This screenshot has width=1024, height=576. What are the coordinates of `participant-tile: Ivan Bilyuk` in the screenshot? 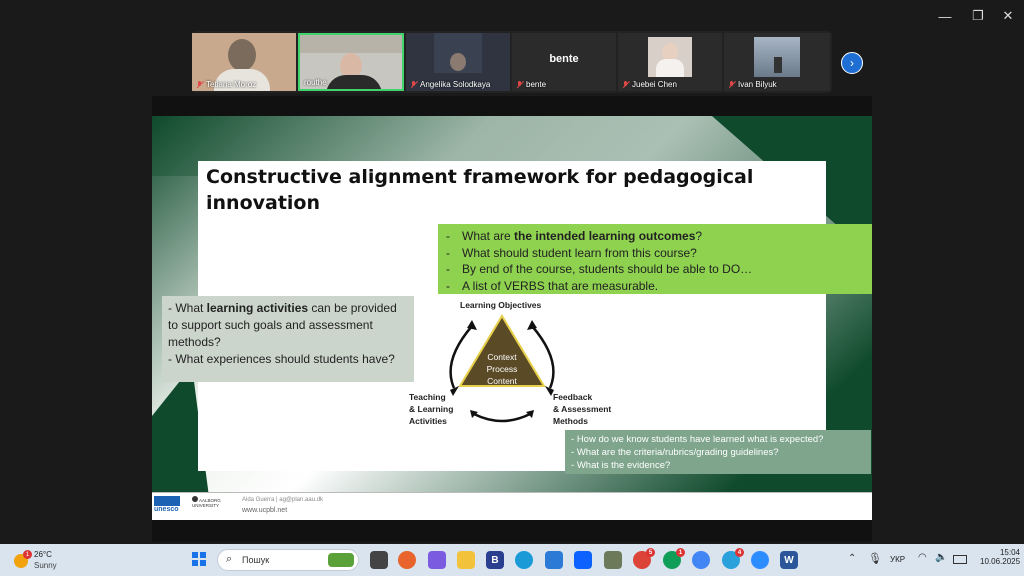 It's located at (777, 62).